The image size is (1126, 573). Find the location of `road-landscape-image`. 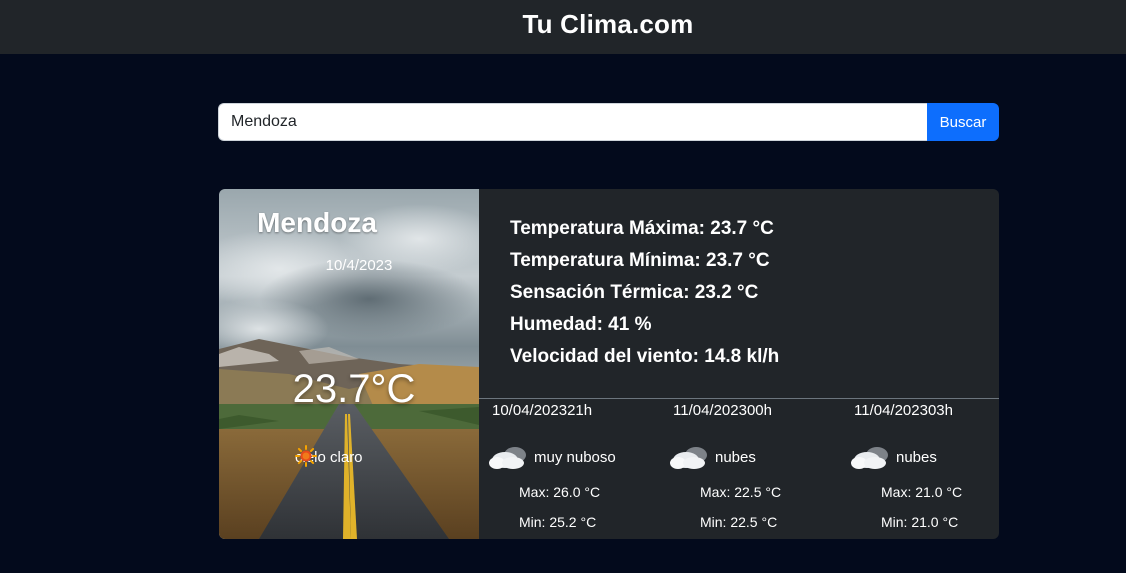

road-landscape-image is located at coordinates (349, 364).